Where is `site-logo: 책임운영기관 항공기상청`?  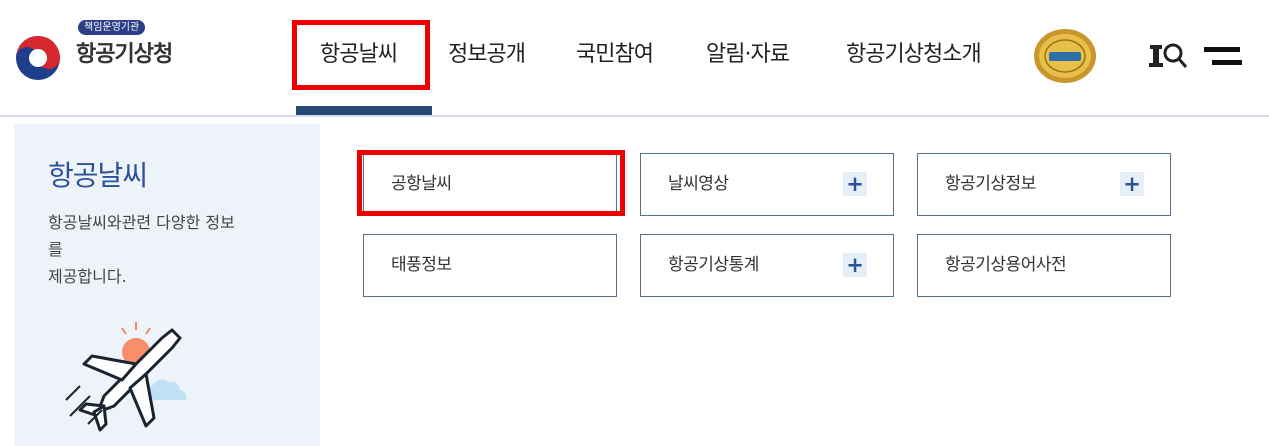 site-logo: 책임운영기관 항공기상청 is located at coordinates (114, 55).